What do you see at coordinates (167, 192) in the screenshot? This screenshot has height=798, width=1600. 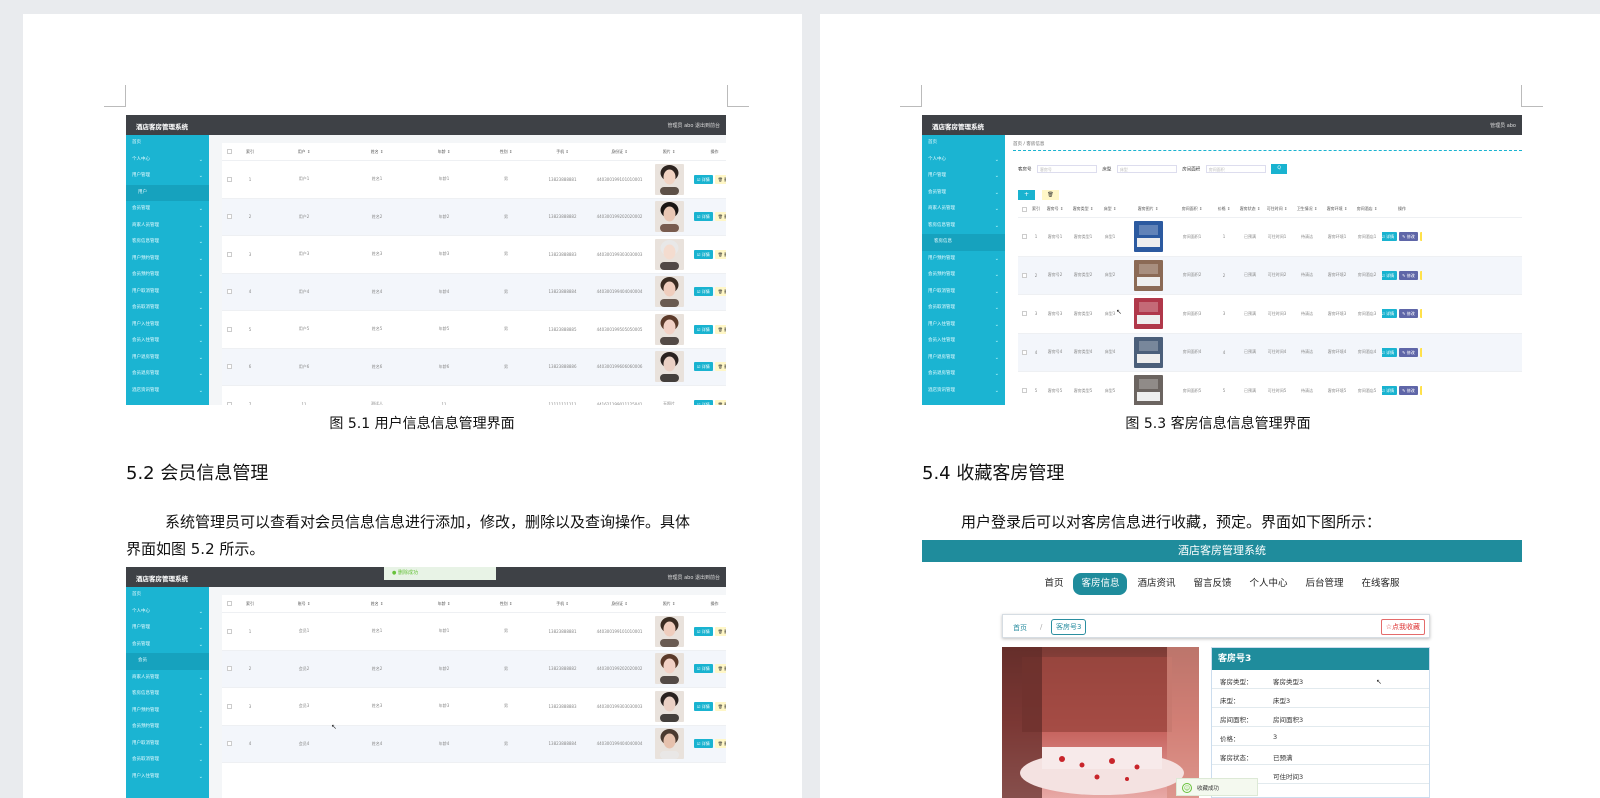 I see `sidebar-item: 用户` at bounding box center [167, 192].